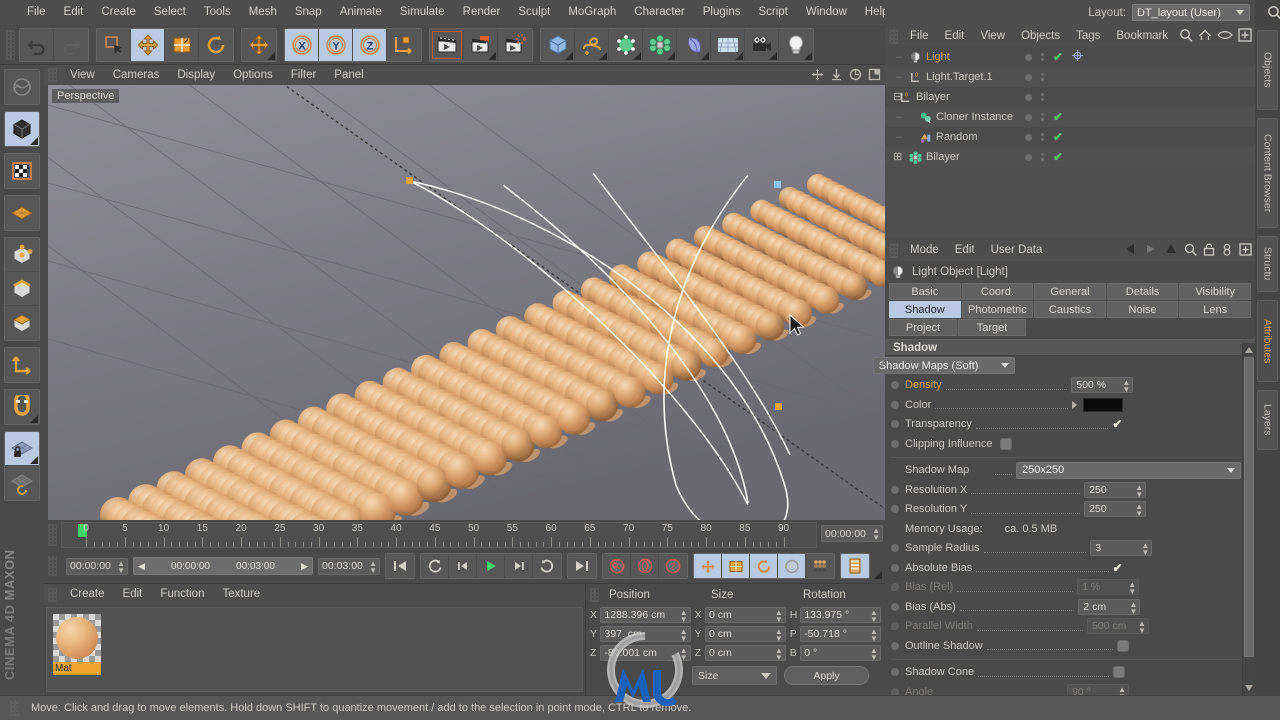 This screenshot has width=1280, height=720. I want to click on record-key-icon, so click(617, 566).